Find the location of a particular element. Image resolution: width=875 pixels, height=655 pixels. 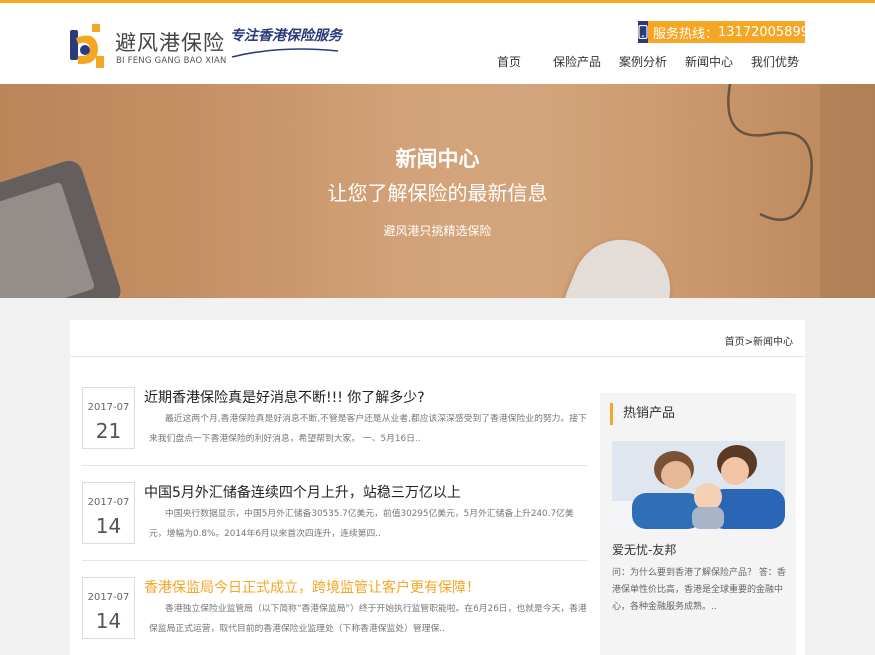

product-name: 爱无忧-友邦 is located at coordinates (644, 549).